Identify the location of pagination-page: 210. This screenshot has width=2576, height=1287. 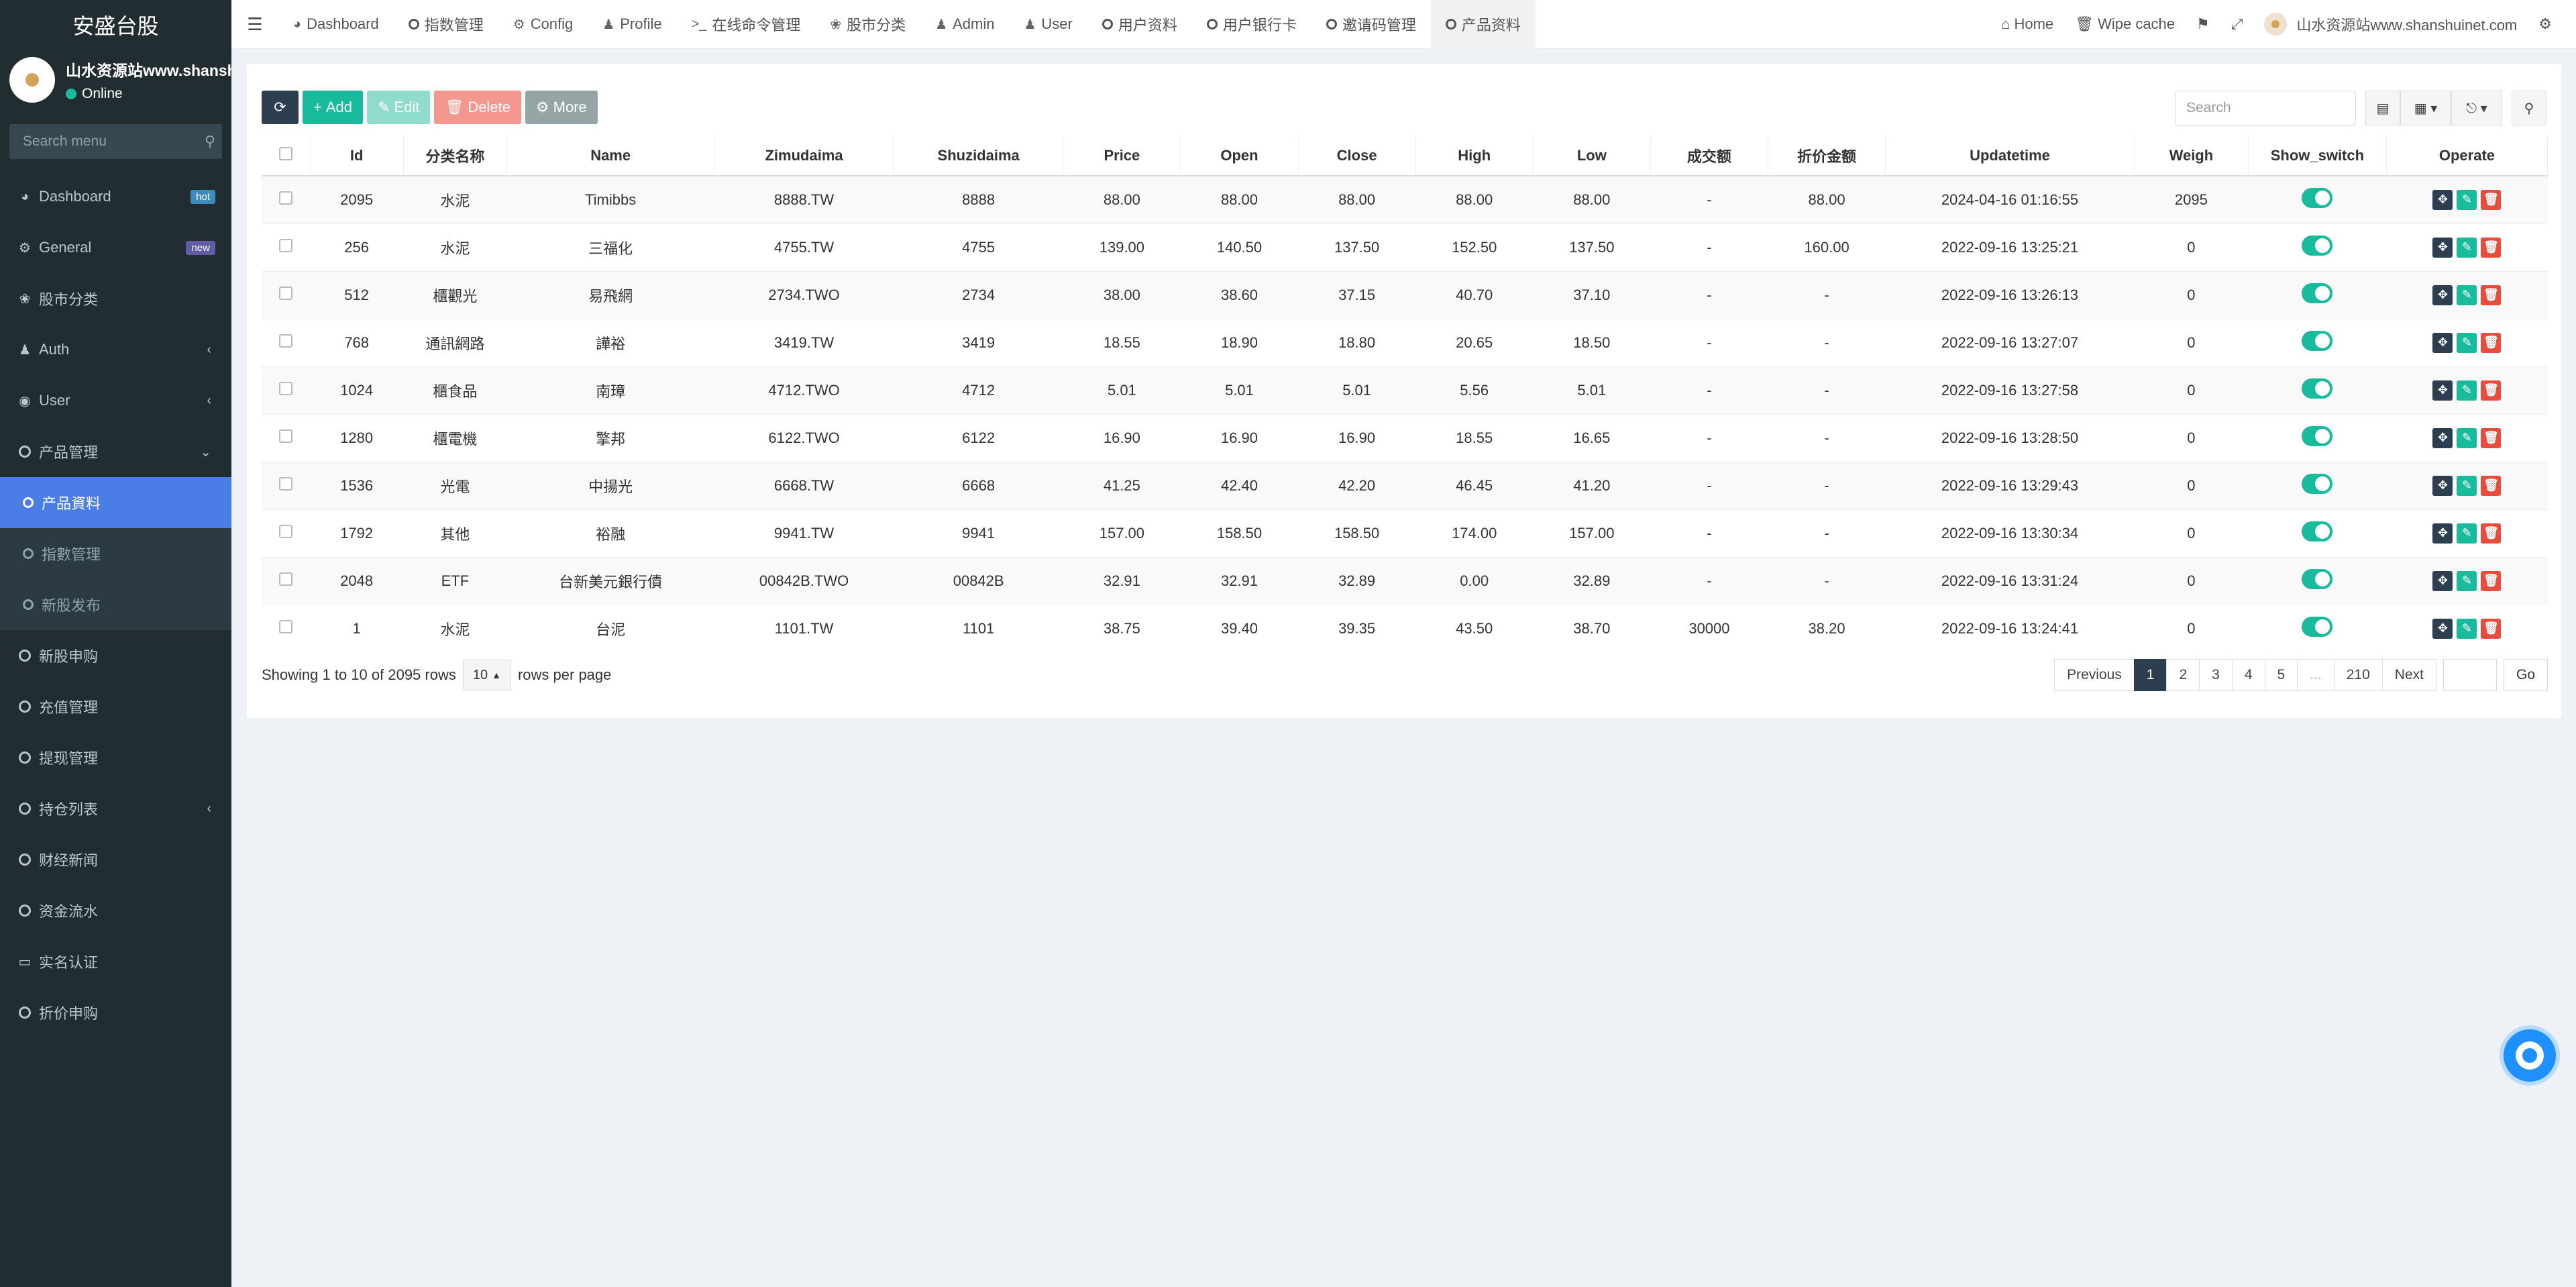
(2358, 675).